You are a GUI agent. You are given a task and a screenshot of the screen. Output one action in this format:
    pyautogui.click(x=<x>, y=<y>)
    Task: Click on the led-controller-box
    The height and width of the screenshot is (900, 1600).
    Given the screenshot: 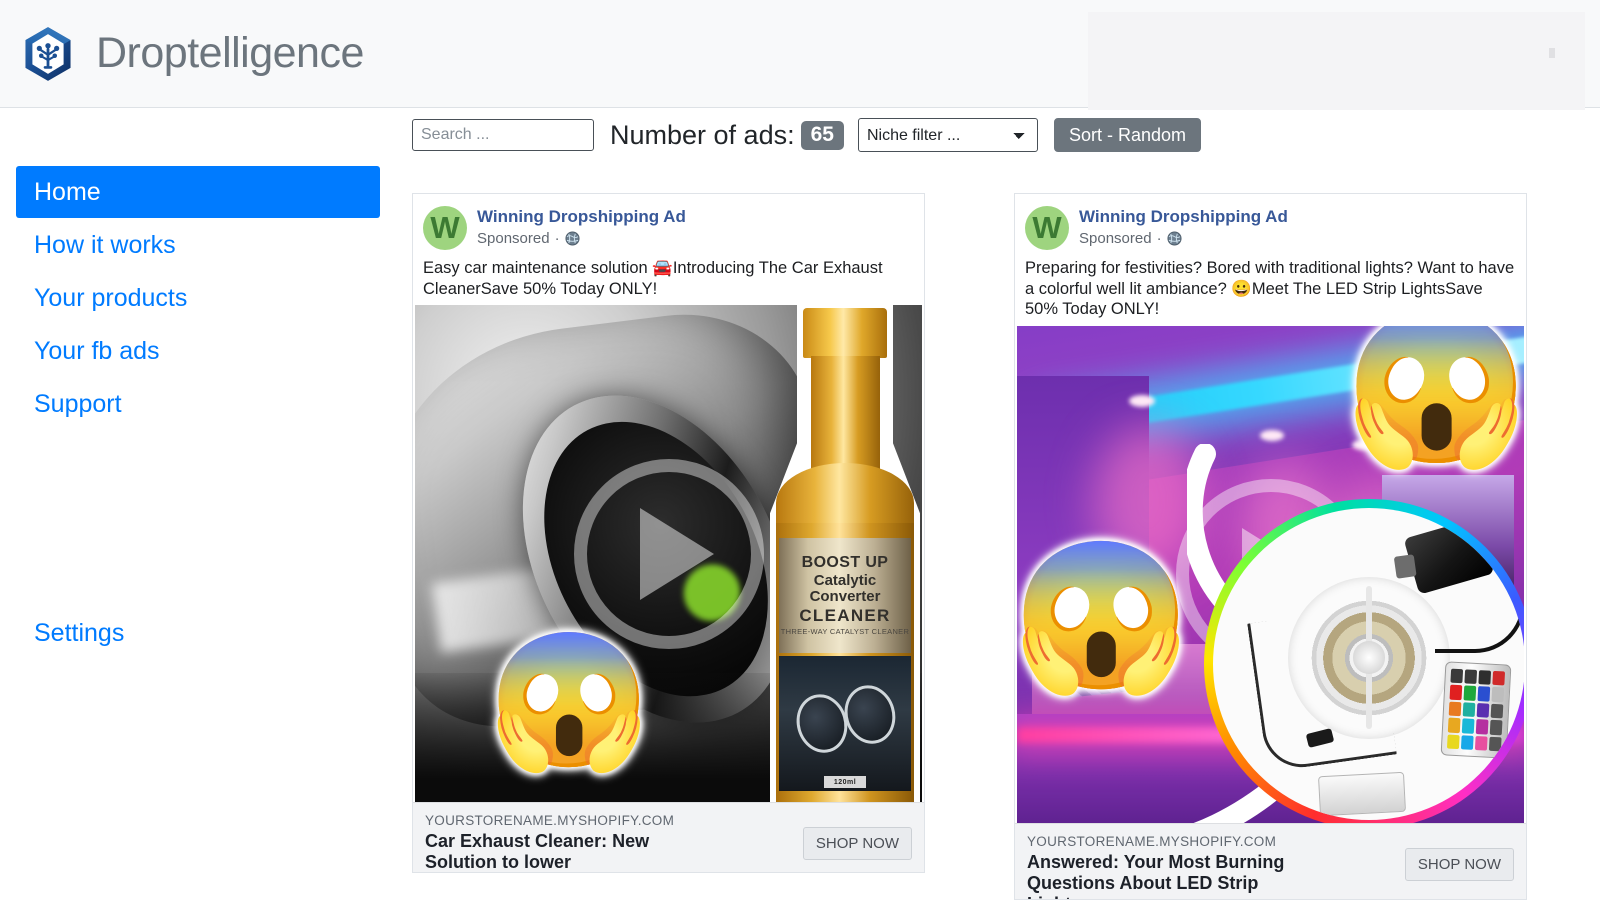 What is the action you would take?
    pyautogui.click(x=1362, y=793)
    